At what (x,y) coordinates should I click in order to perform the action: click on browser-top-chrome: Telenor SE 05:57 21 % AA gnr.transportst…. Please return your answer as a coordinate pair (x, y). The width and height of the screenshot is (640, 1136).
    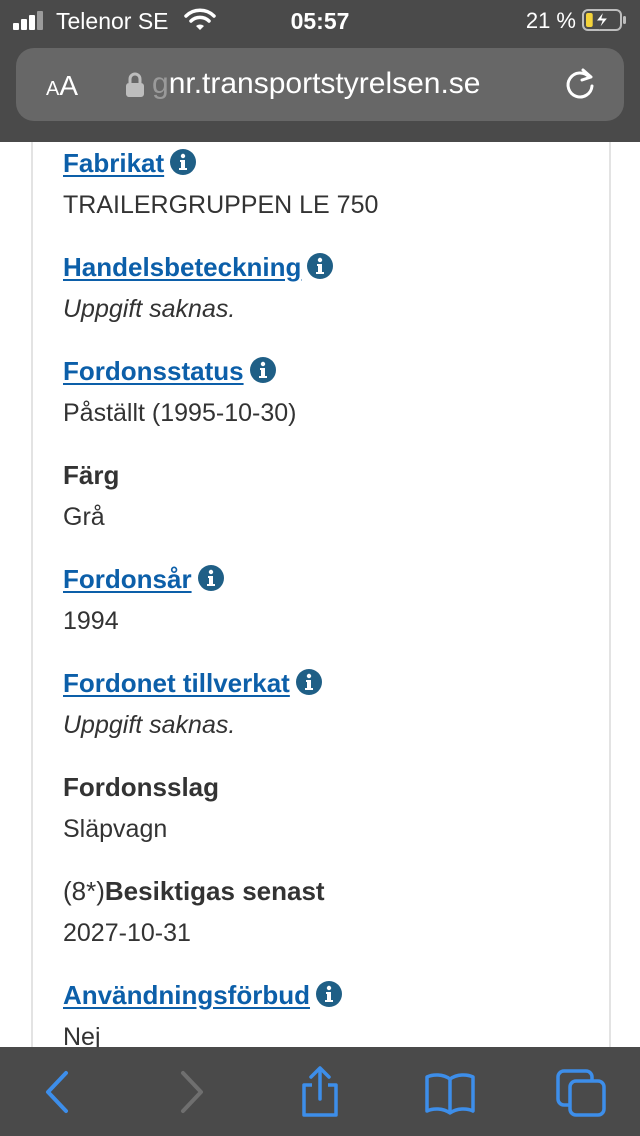
    Looking at the image, I should click on (320, 71).